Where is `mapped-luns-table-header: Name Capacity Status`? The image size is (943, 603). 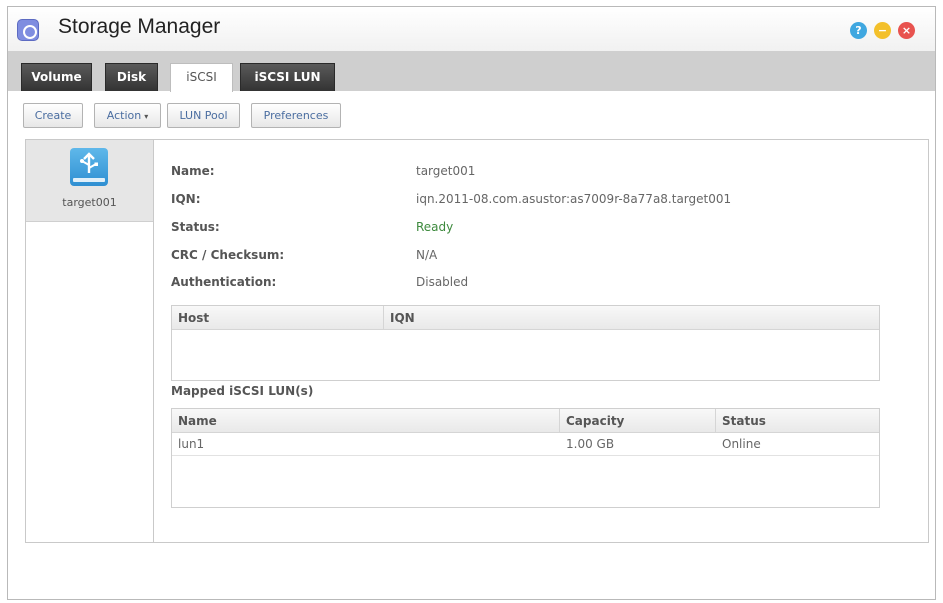
mapped-luns-table-header: Name Capacity Status is located at coordinates (525, 421).